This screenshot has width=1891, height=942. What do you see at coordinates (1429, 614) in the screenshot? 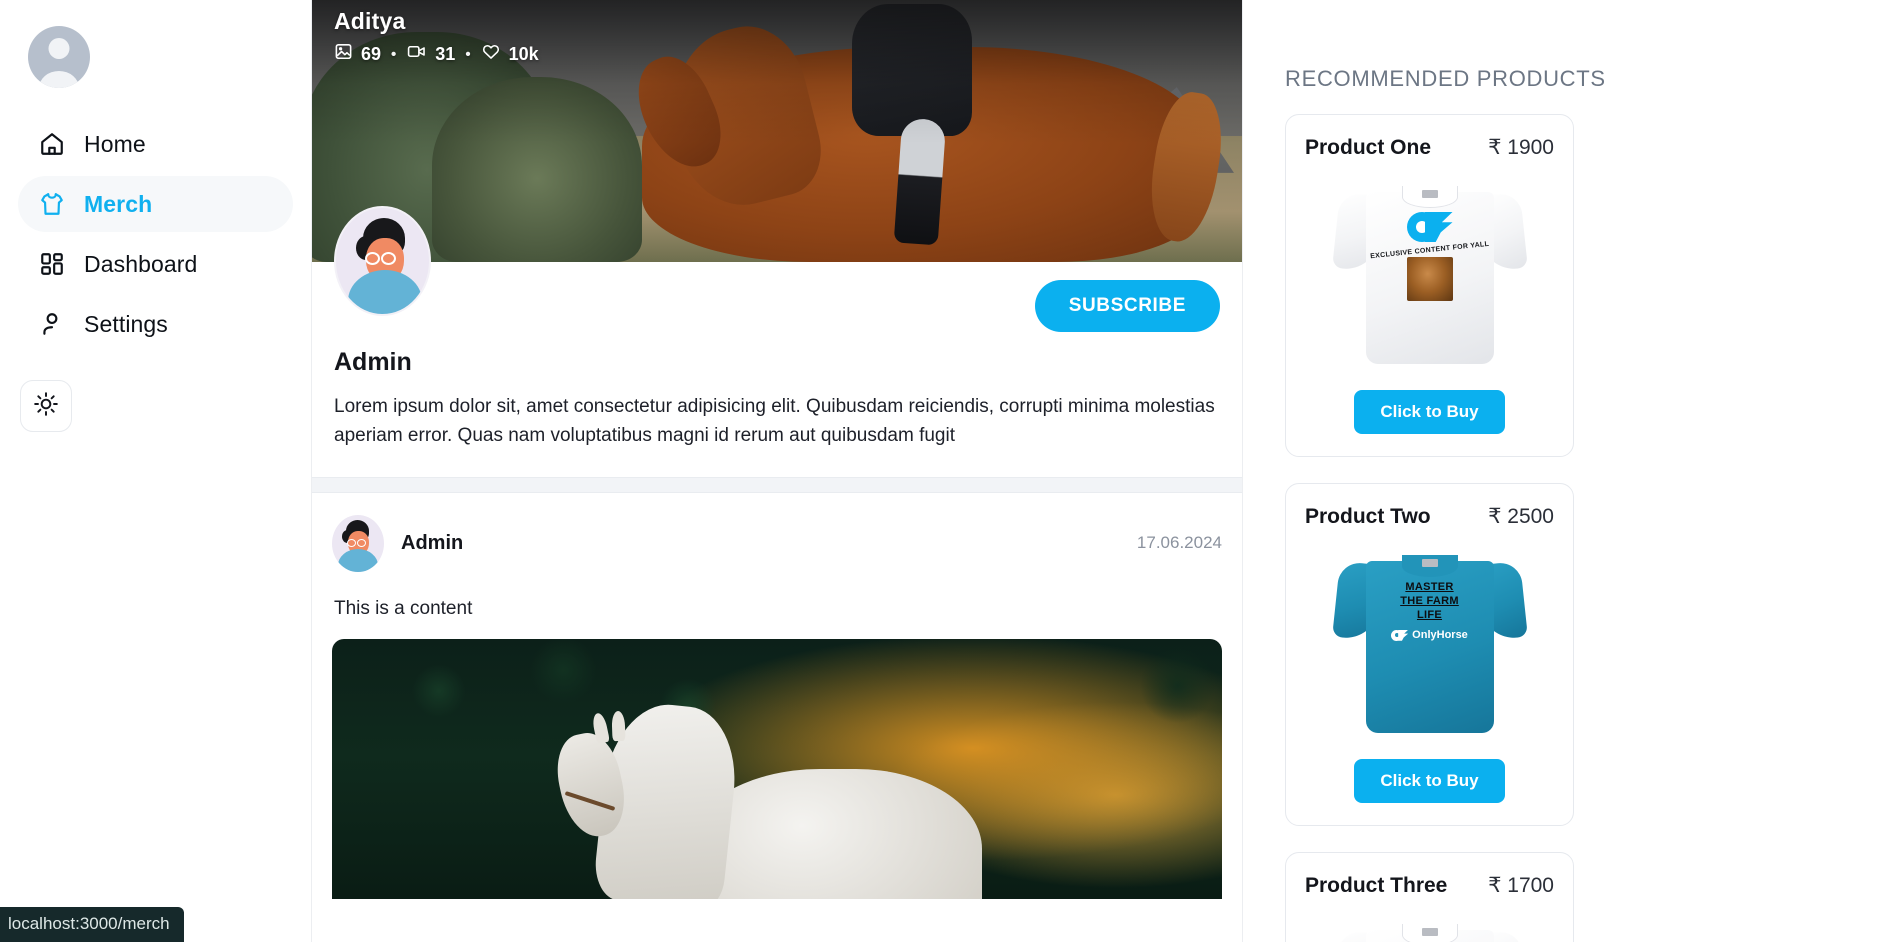
I see `tshirt-art-line-3: LIFE` at bounding box center [1429, 614].